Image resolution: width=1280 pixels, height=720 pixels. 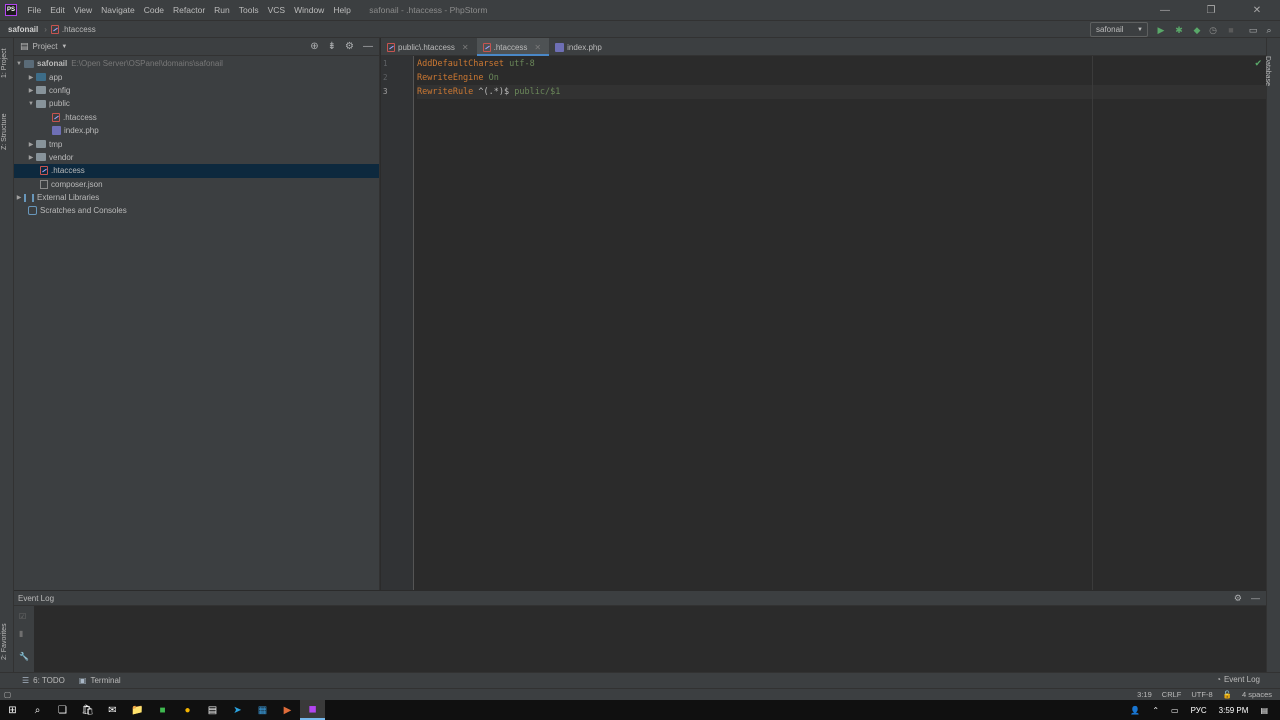 I want to click on terminal-icon: ▣, so click(x=82, y=680).